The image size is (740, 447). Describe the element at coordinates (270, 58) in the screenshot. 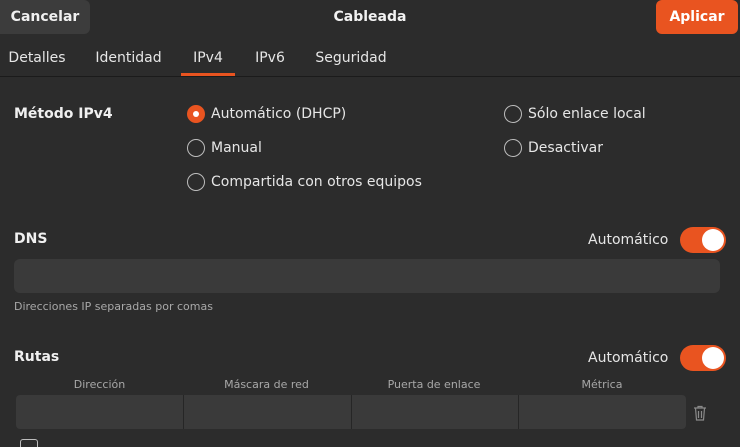

I see `tab-ipv6: IPv6` at that location.